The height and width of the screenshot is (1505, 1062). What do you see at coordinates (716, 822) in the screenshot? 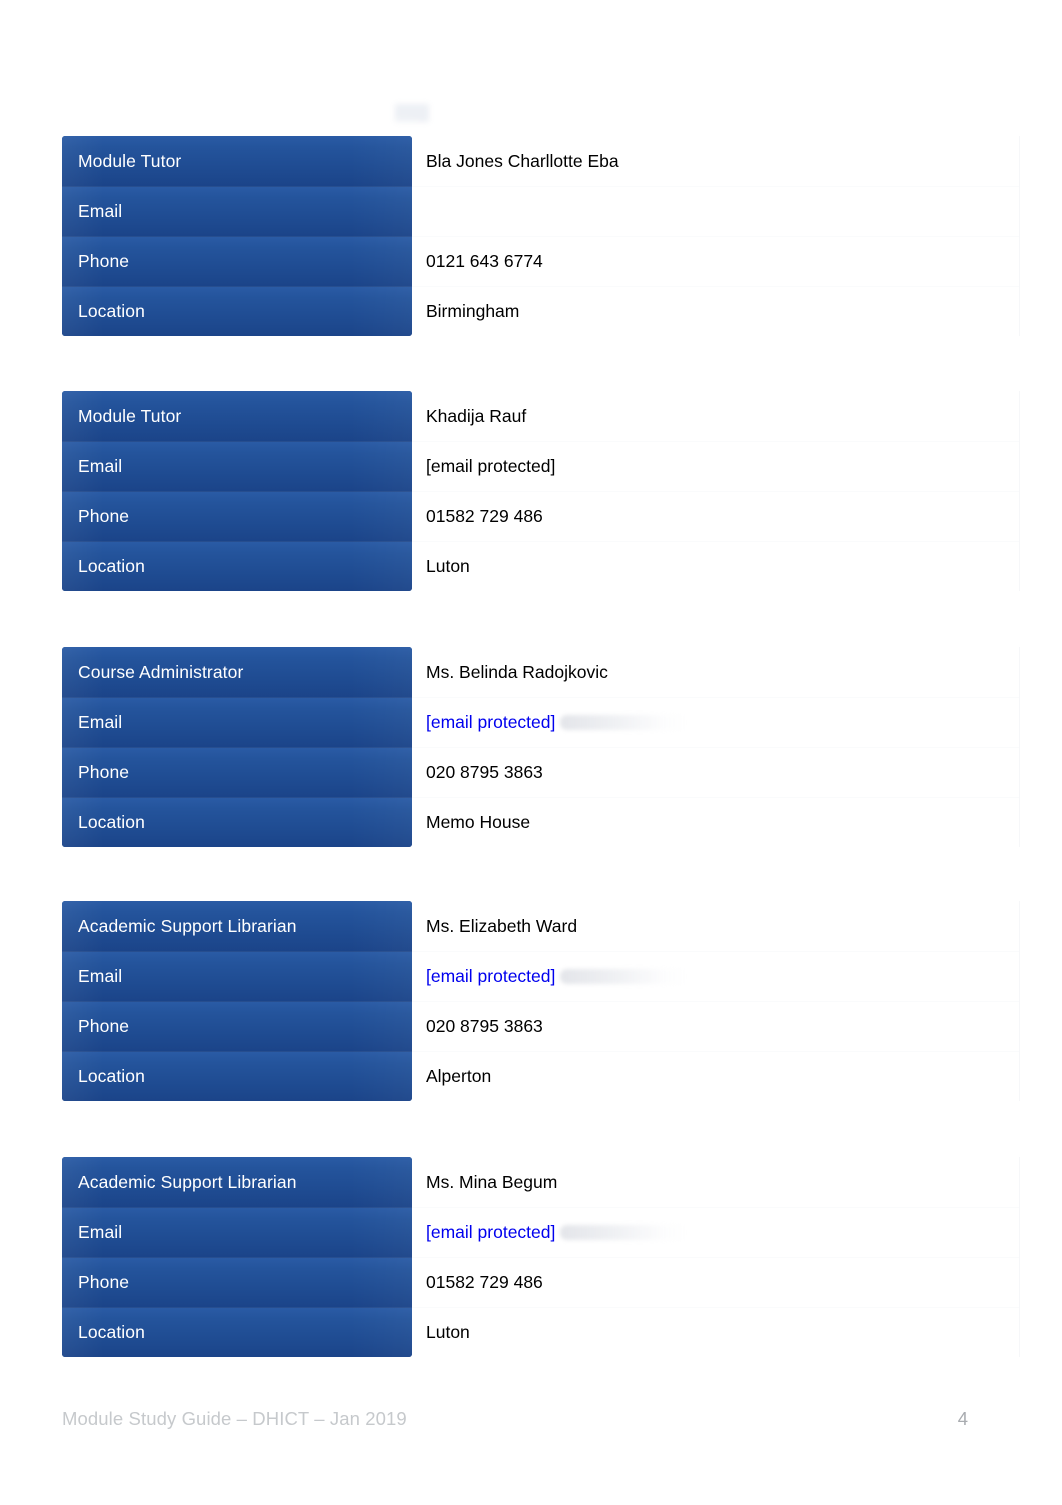
I see `contact-location-value: Memo House` at bounding box center [716, 822].